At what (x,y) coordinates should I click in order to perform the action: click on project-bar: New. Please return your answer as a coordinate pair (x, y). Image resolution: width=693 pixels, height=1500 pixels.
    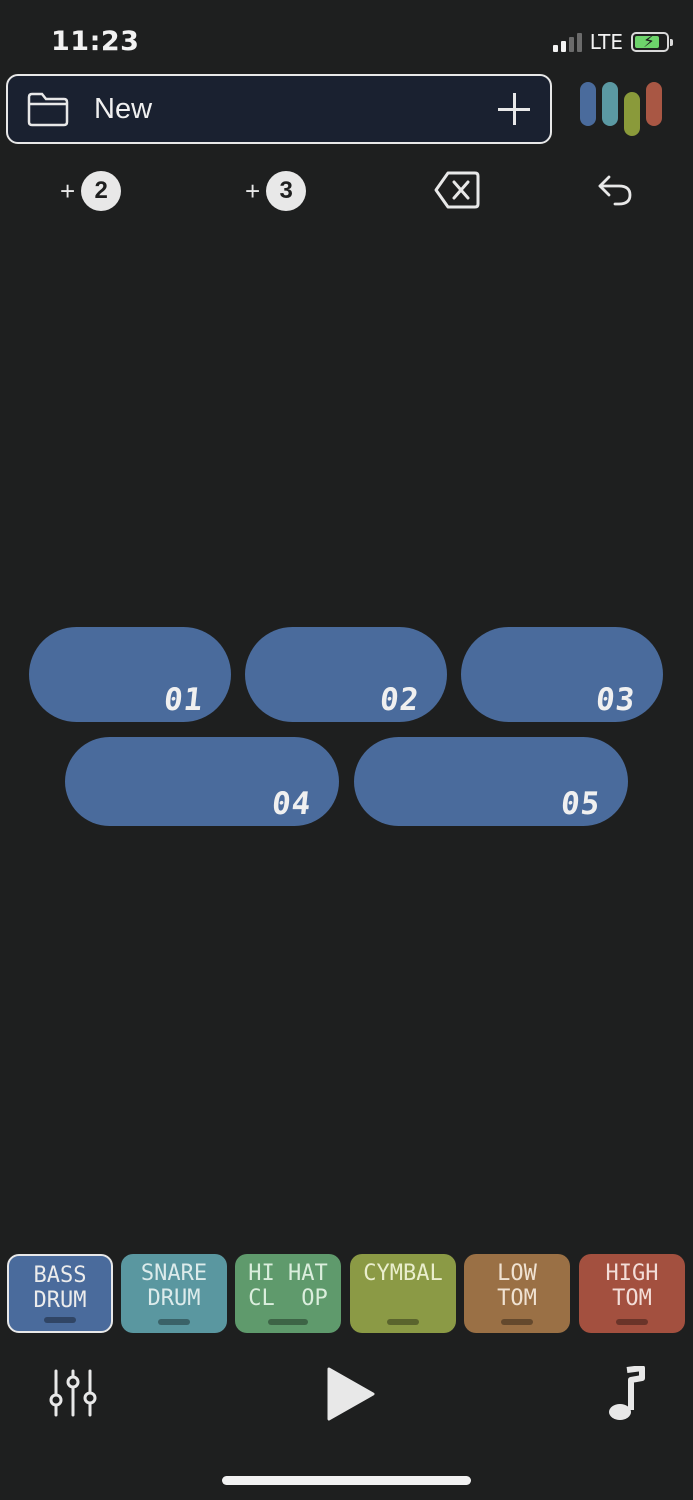
    Looking at the image, I should click on (279, 109).